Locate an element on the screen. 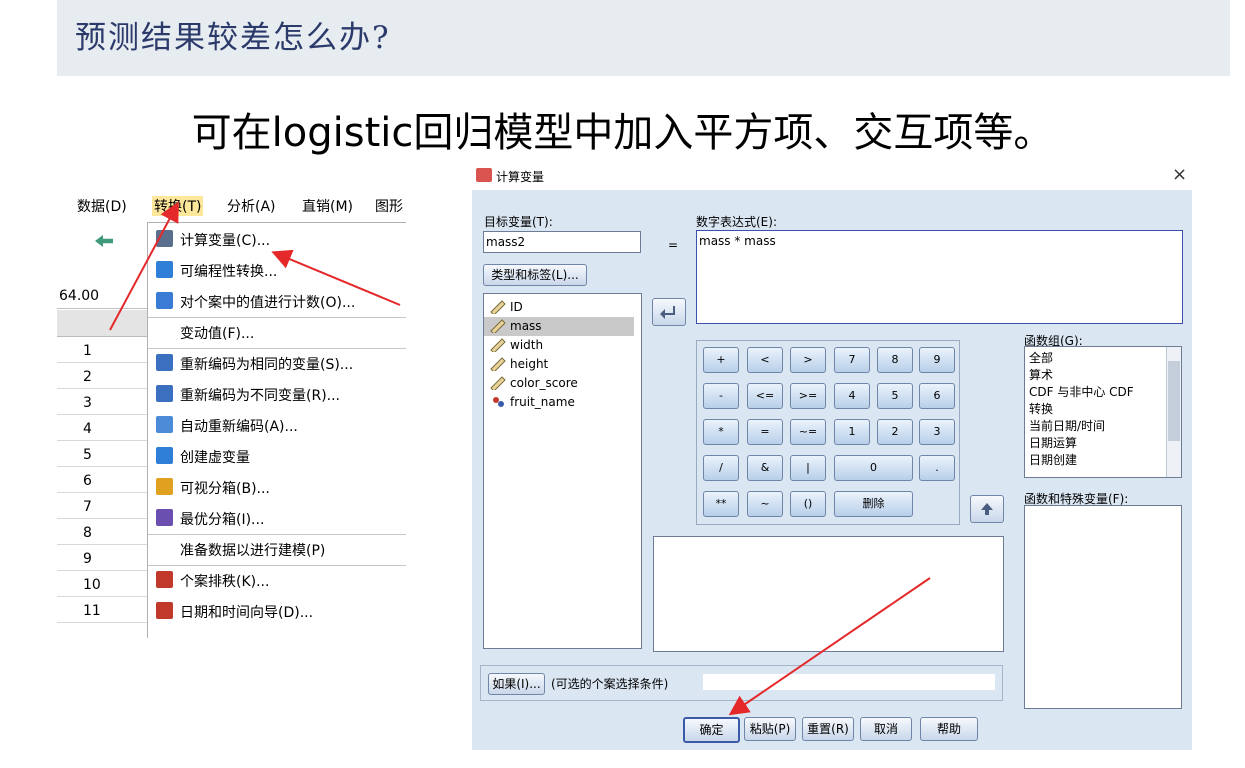 The width and height of the screenshot is (1245, 768). arrow-to-compute-variable is located at coordinates (336, 277).